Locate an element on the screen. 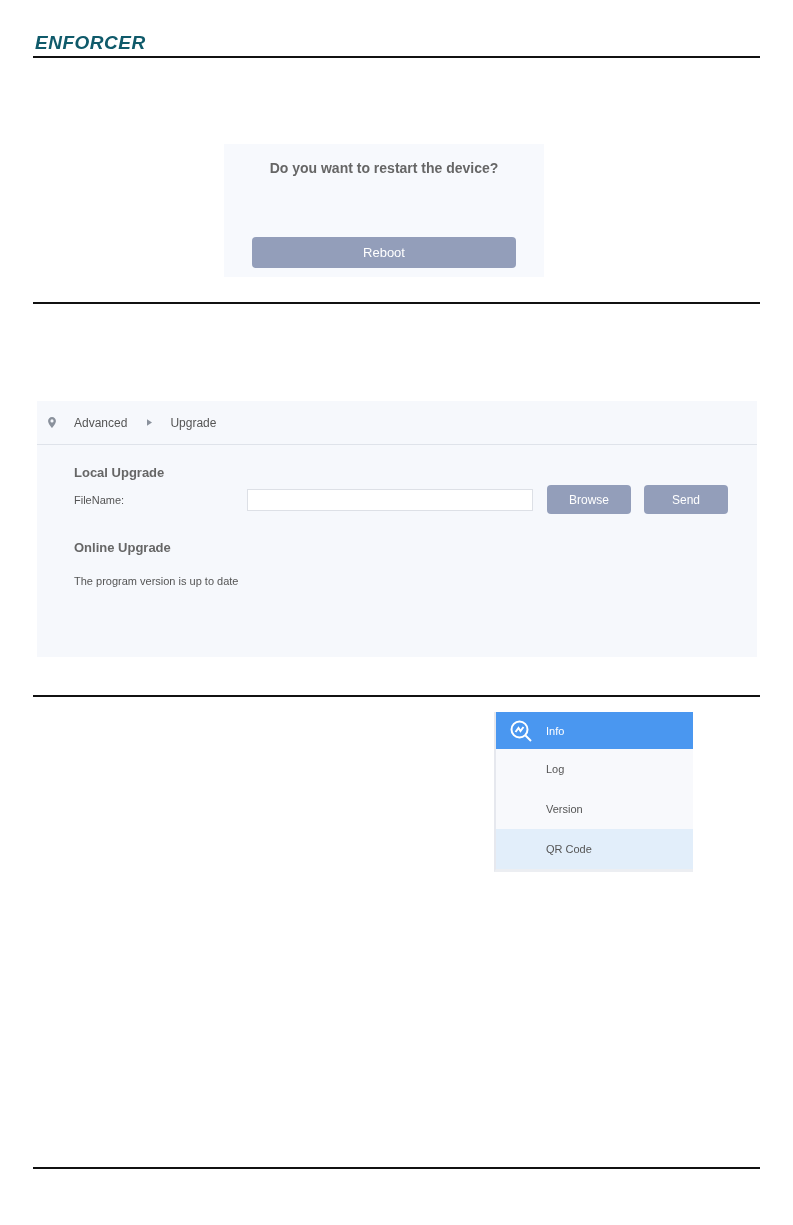  menu-item: Version is located at coordinates (594, 809).